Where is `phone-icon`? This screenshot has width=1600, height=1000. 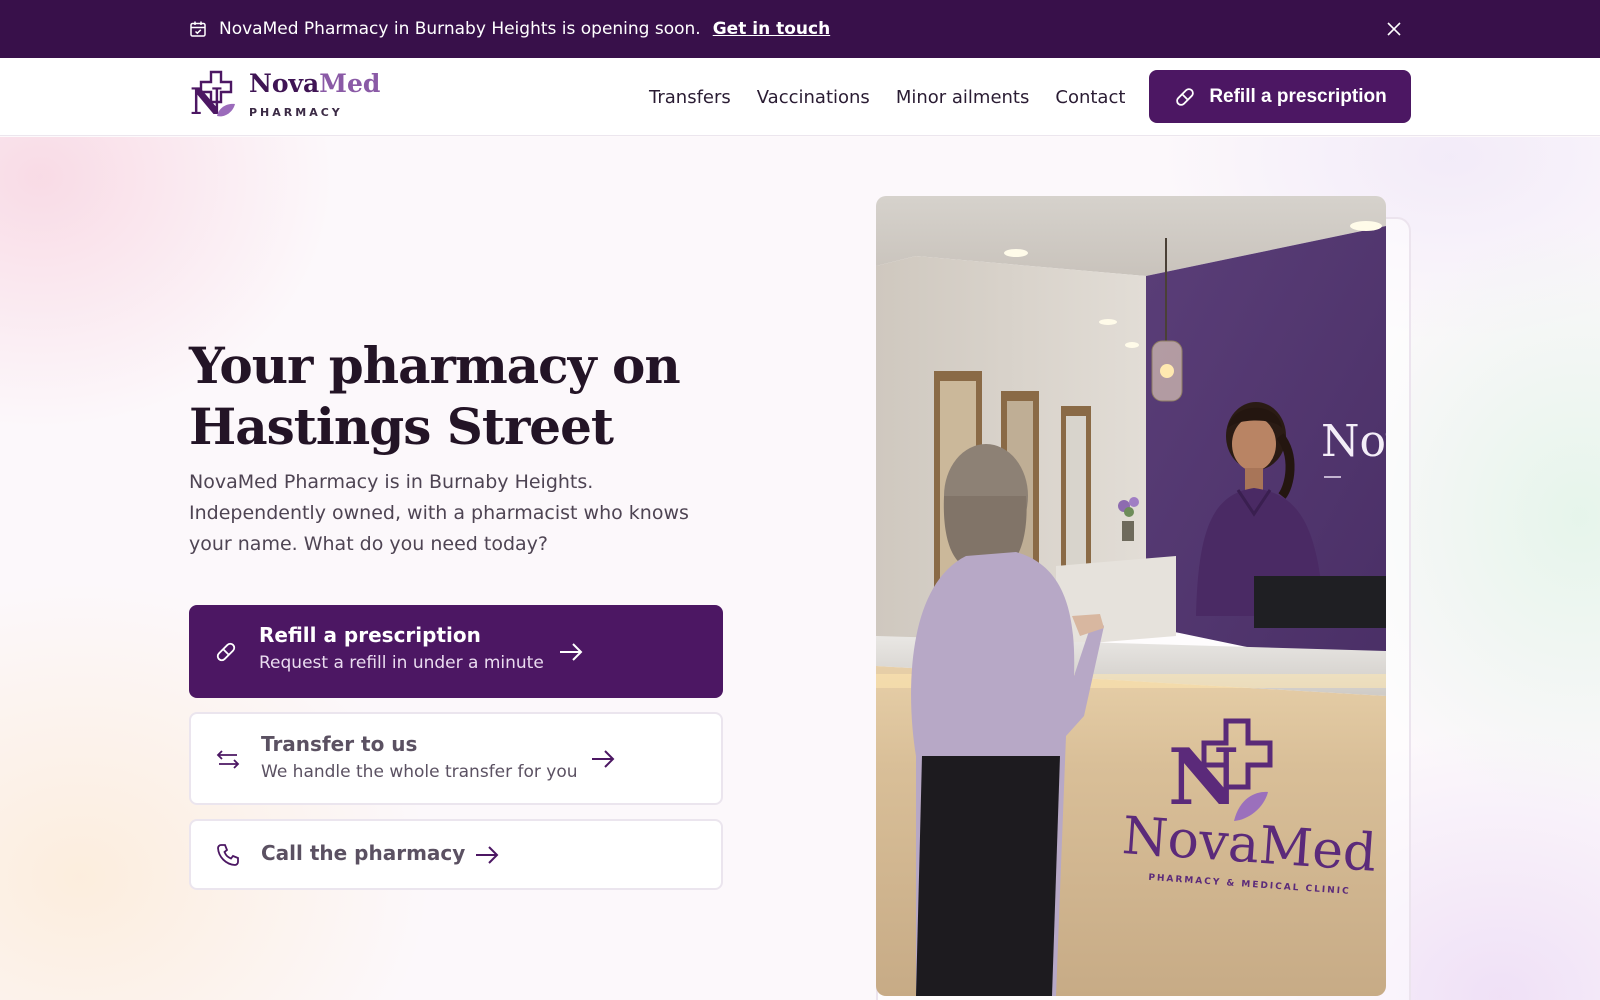 phone-icon is located at coordinates (228, 854).